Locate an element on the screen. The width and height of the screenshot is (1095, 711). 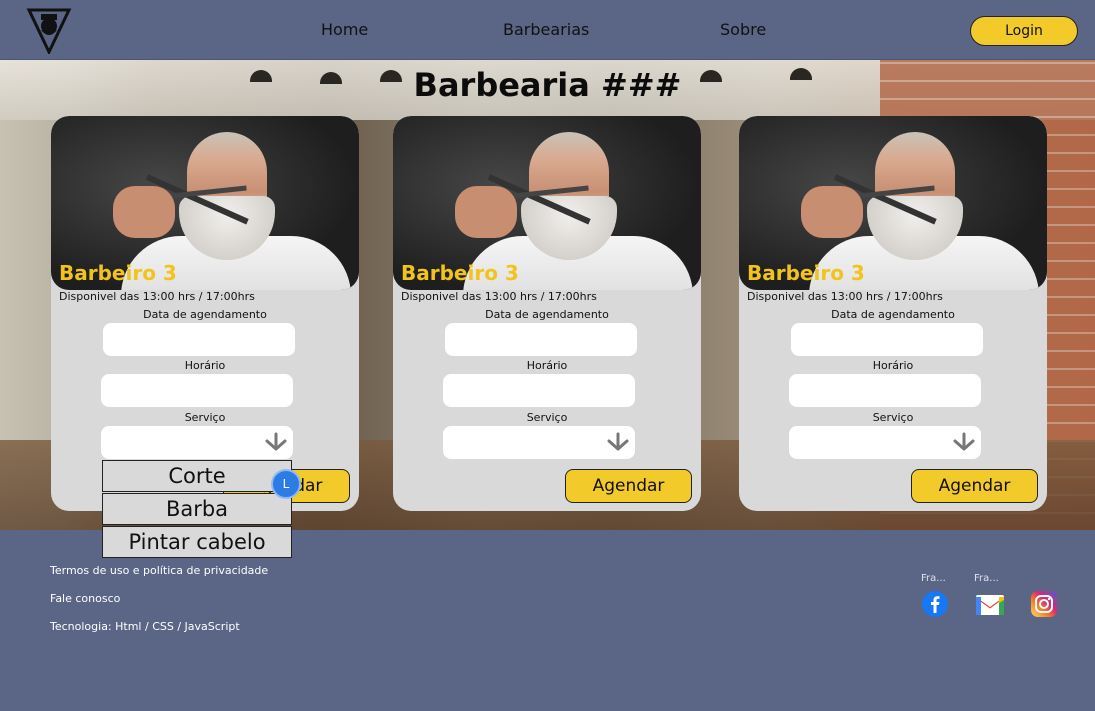
dropdown-option-pintar-cabelo: Pintar cabelo is located at coordinates (197, 542).